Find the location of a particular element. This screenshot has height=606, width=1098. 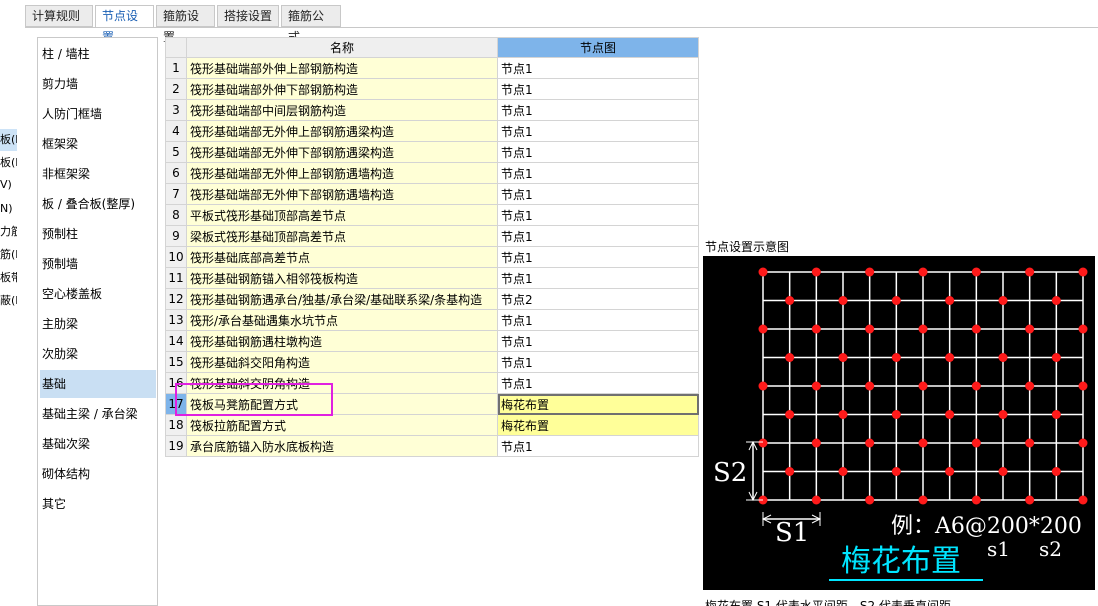

table-row: 15 筏形基础斜交阳角构造 节点1 is located at coordinates (432, 362).